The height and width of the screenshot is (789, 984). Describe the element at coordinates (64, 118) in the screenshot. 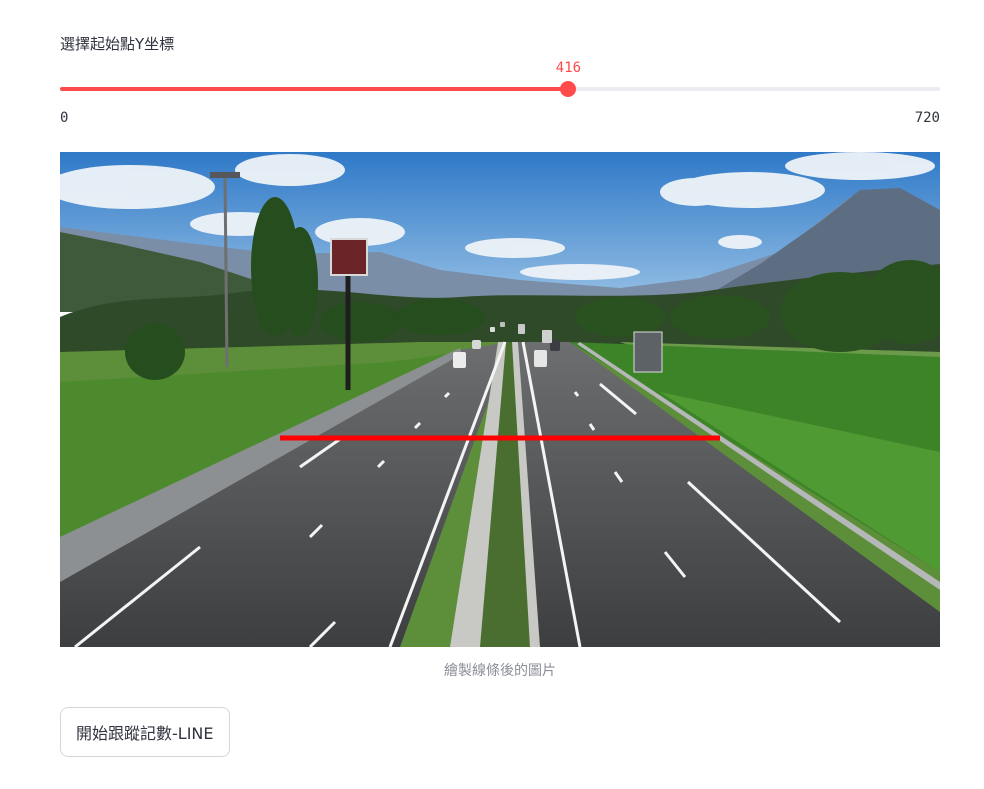

I see `slider-min-label: 0` at that location.